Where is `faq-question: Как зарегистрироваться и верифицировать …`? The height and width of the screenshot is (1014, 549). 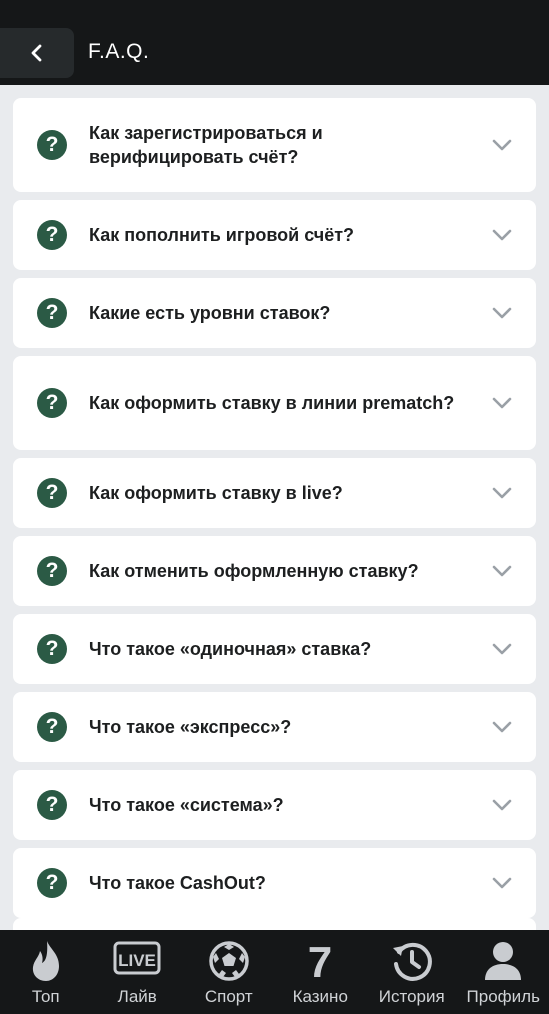 faq-question: Как зарегистрироваться и верифицировать … is located at coordinates (206, 145).